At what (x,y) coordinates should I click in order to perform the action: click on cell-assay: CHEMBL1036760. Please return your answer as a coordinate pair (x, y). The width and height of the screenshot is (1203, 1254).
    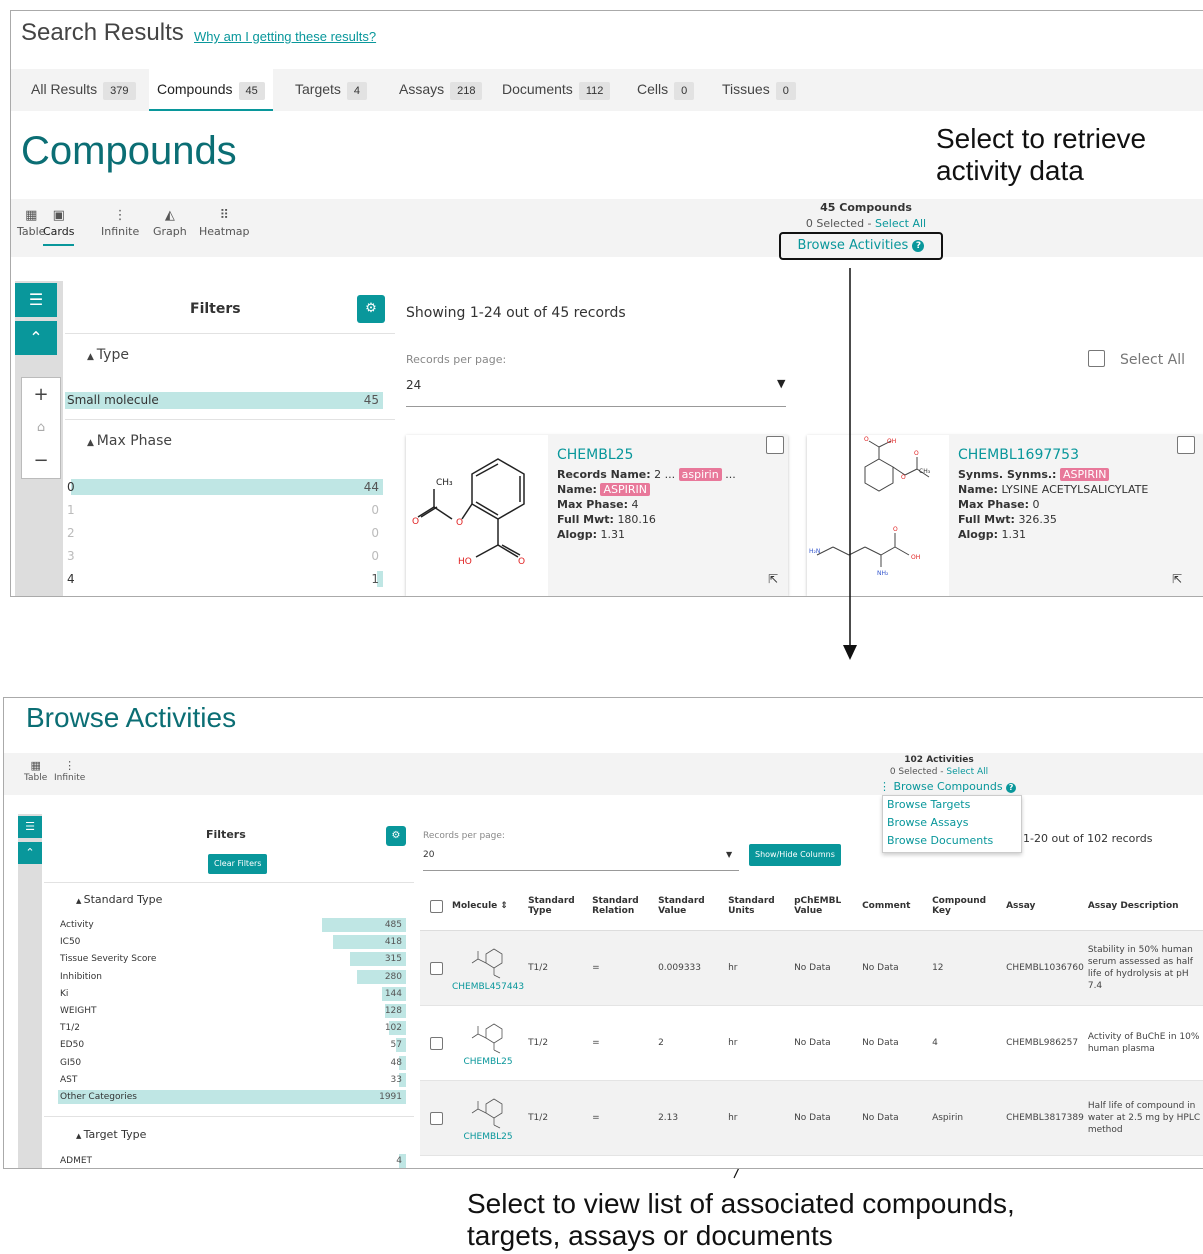
    Looking at the image, I should click on (1045, 968).